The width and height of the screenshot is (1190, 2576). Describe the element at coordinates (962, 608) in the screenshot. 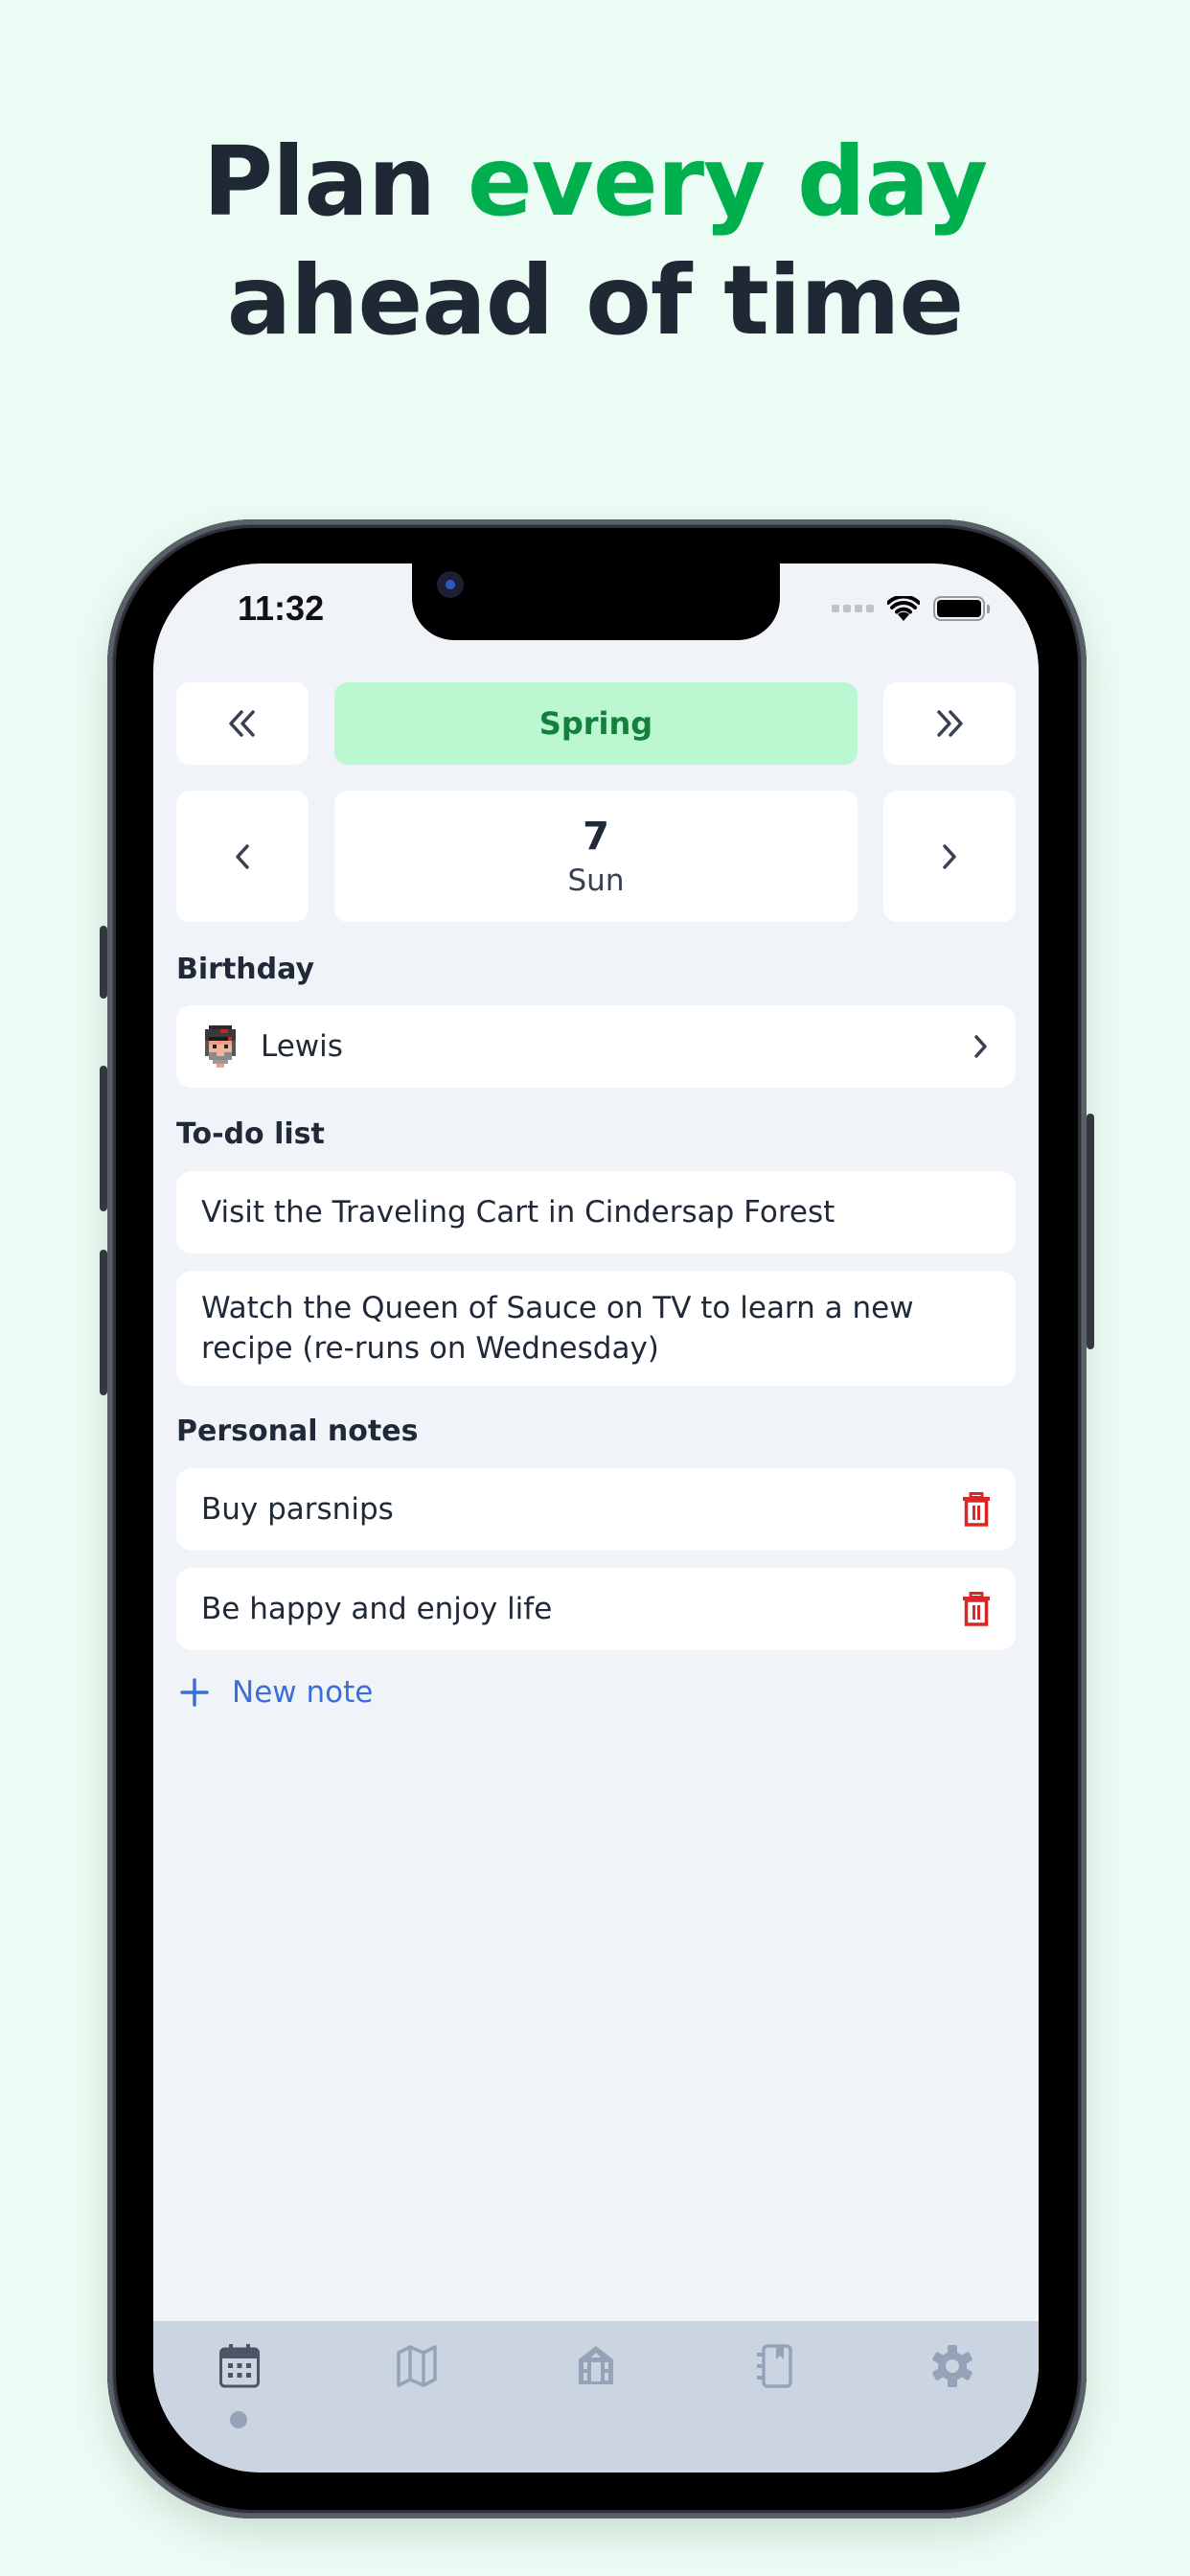

I see `battery-icon` at that location.